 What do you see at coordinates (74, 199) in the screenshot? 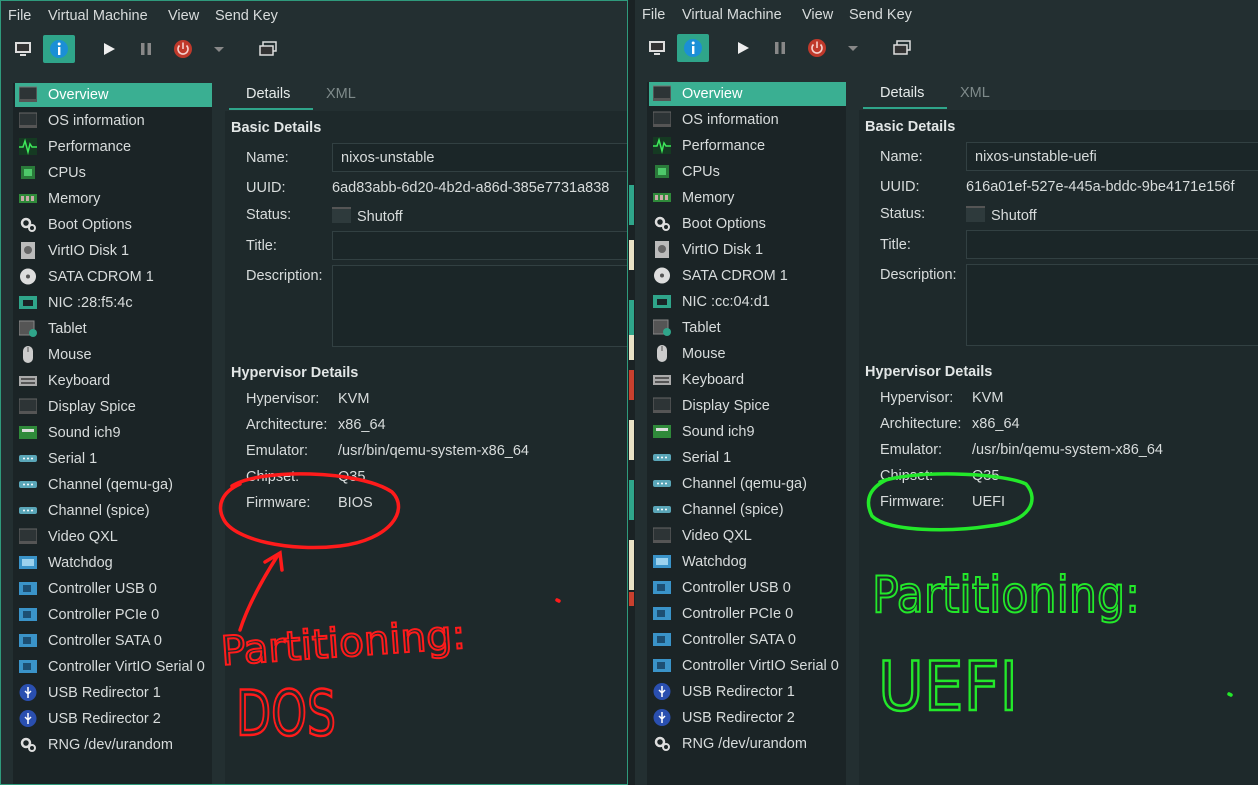
I see `sidebar-item-label: Memory` at bounding box center [74, 199].